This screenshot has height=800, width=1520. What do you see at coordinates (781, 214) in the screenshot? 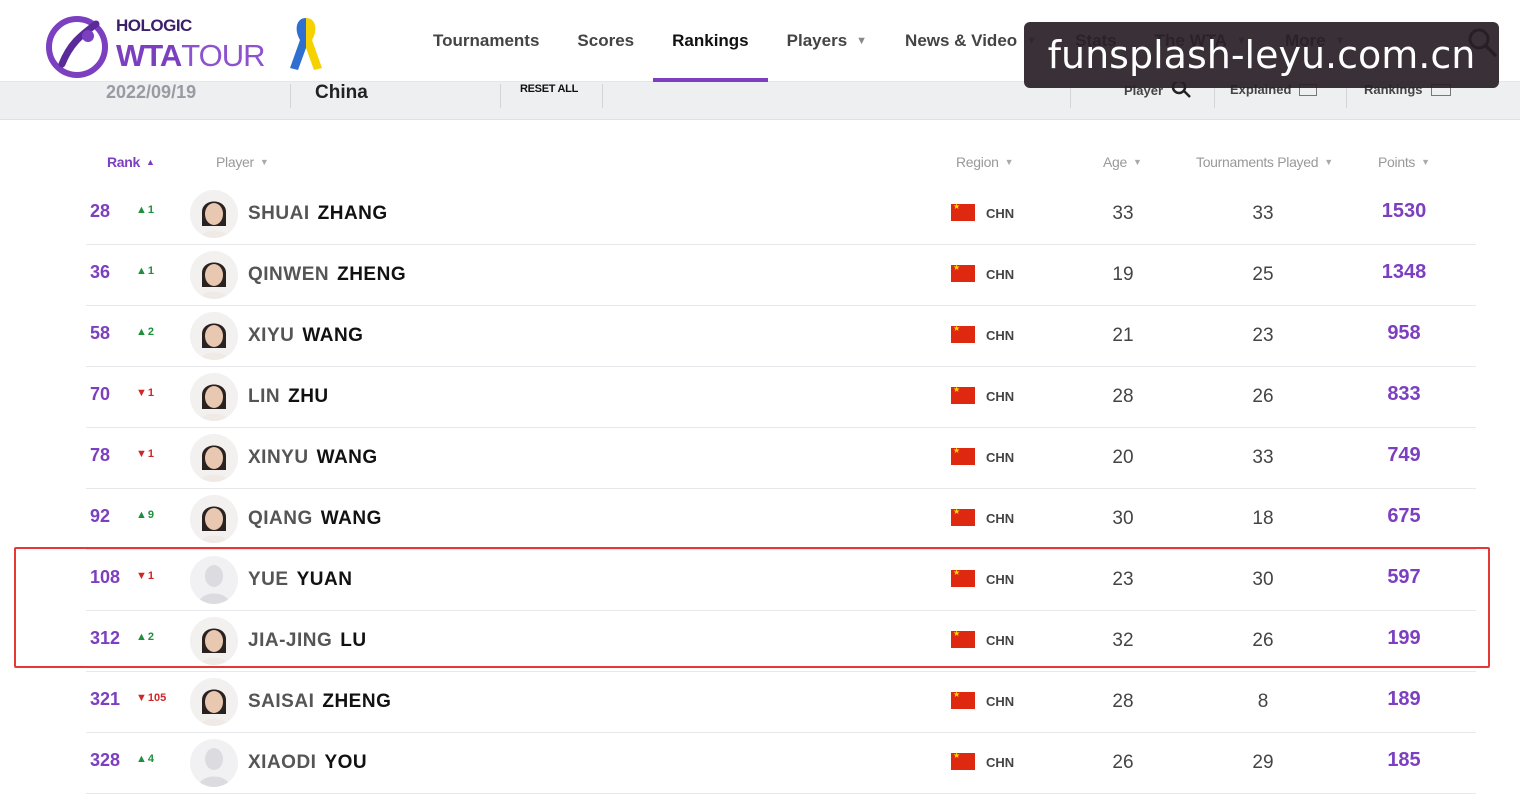
I see `table-row: 28 ▲1 SHUAI ZHANG CHN 33 33 1530` at bounding box center [781, 214].